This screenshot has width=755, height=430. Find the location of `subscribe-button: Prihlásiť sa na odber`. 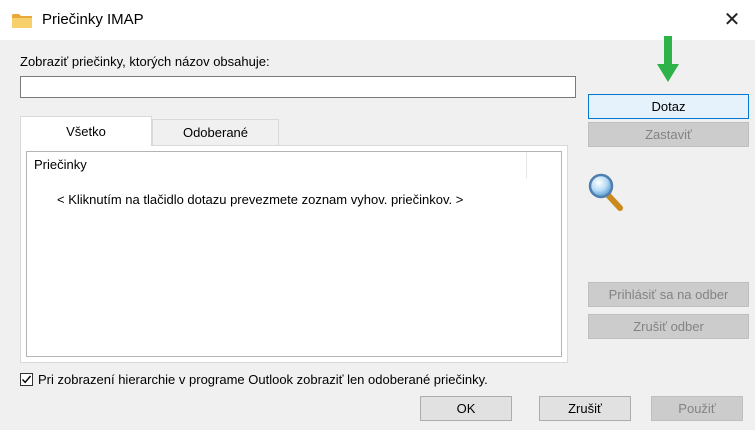

subscribe-button: Prihlásiť sa na odber is located at coordinates (668, 294).